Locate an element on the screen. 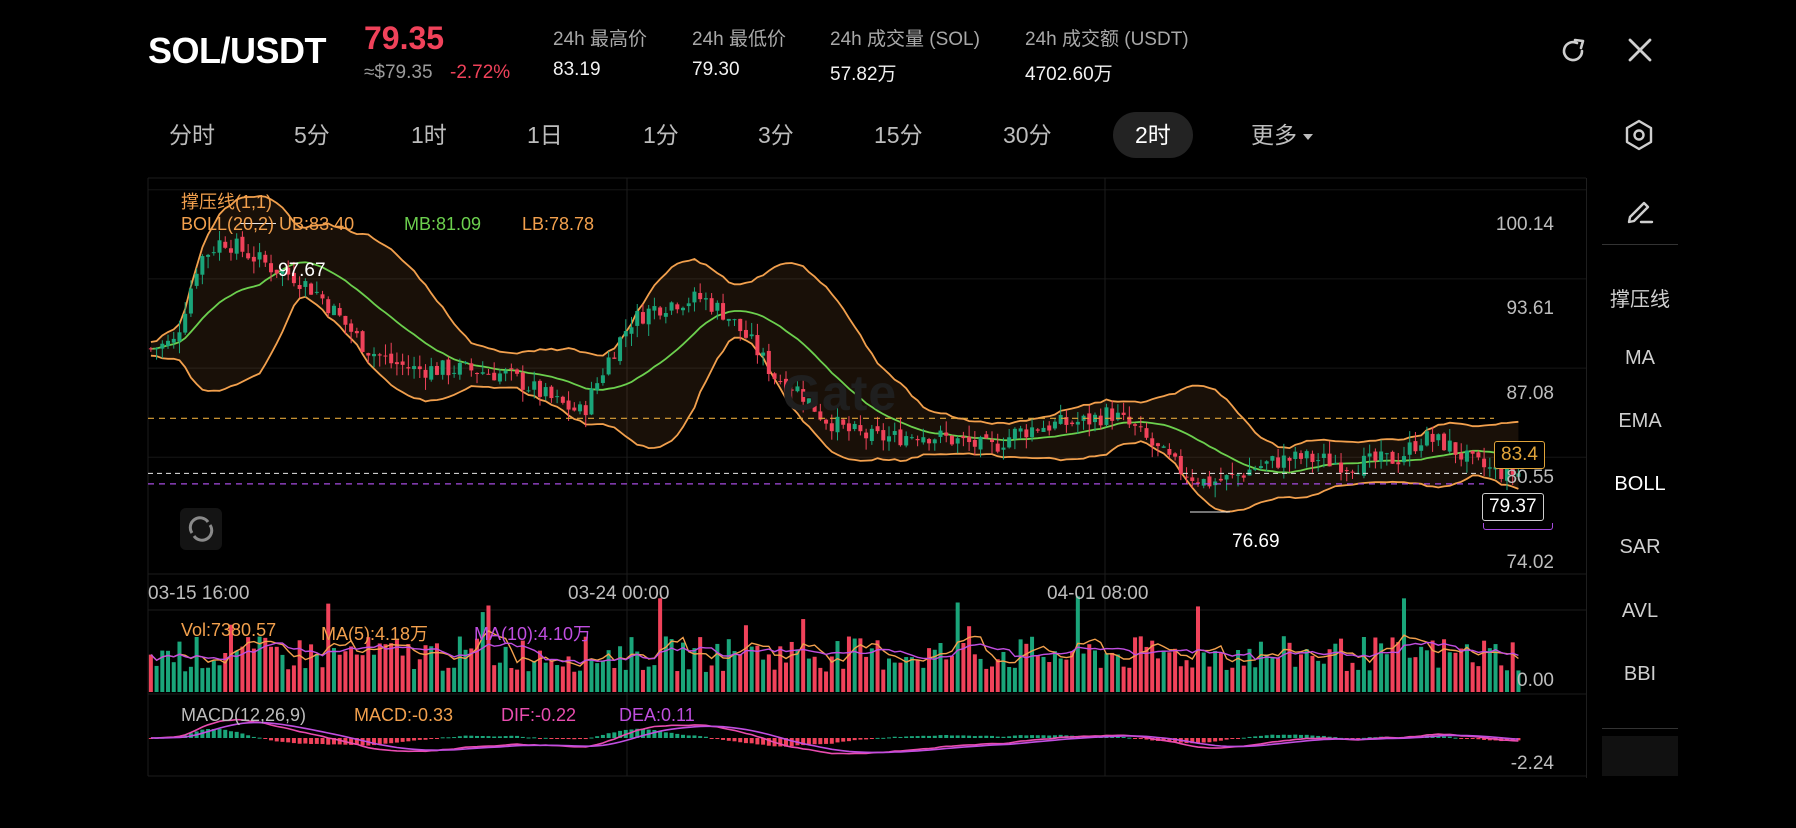 The image size is (1796, 828). reset-icon is located at coordinates (201, 529).